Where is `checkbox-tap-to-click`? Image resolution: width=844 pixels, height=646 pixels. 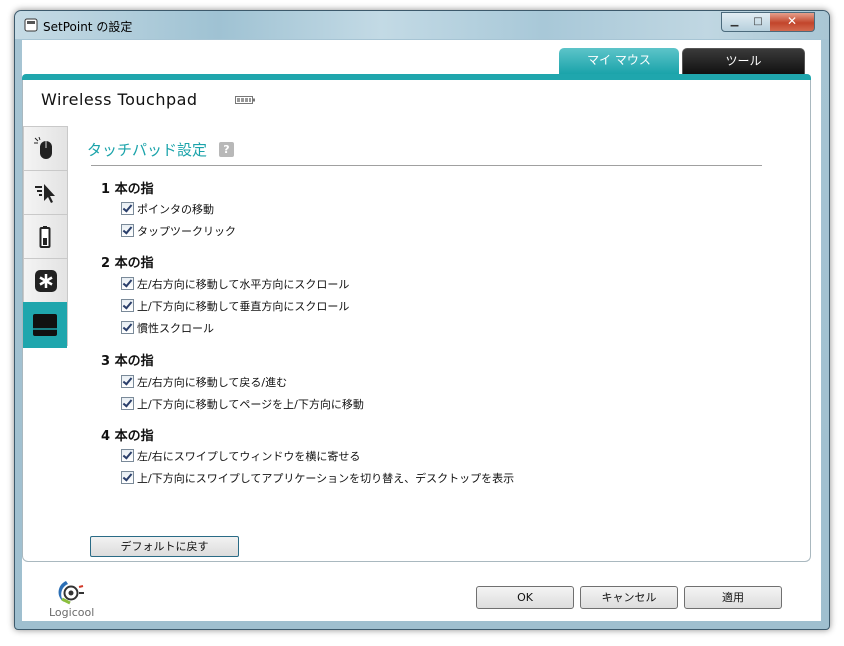 checkbox-tap-to-click is located at coordinates (127, 230).